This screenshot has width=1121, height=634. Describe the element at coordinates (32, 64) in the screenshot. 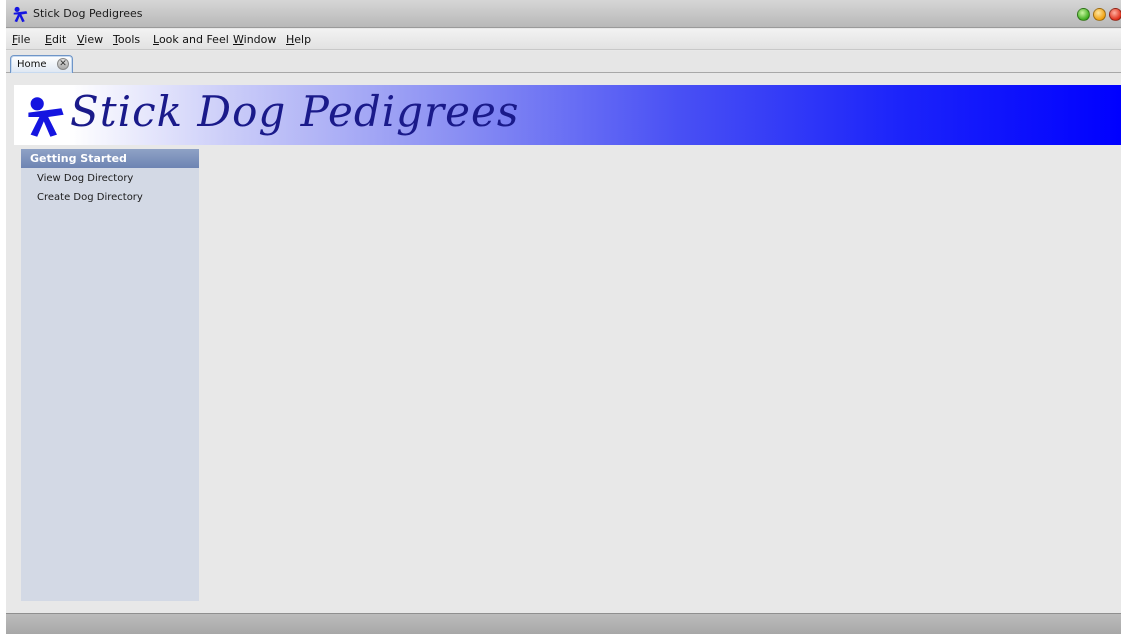

I see `tab-home-label: Home` at that location.